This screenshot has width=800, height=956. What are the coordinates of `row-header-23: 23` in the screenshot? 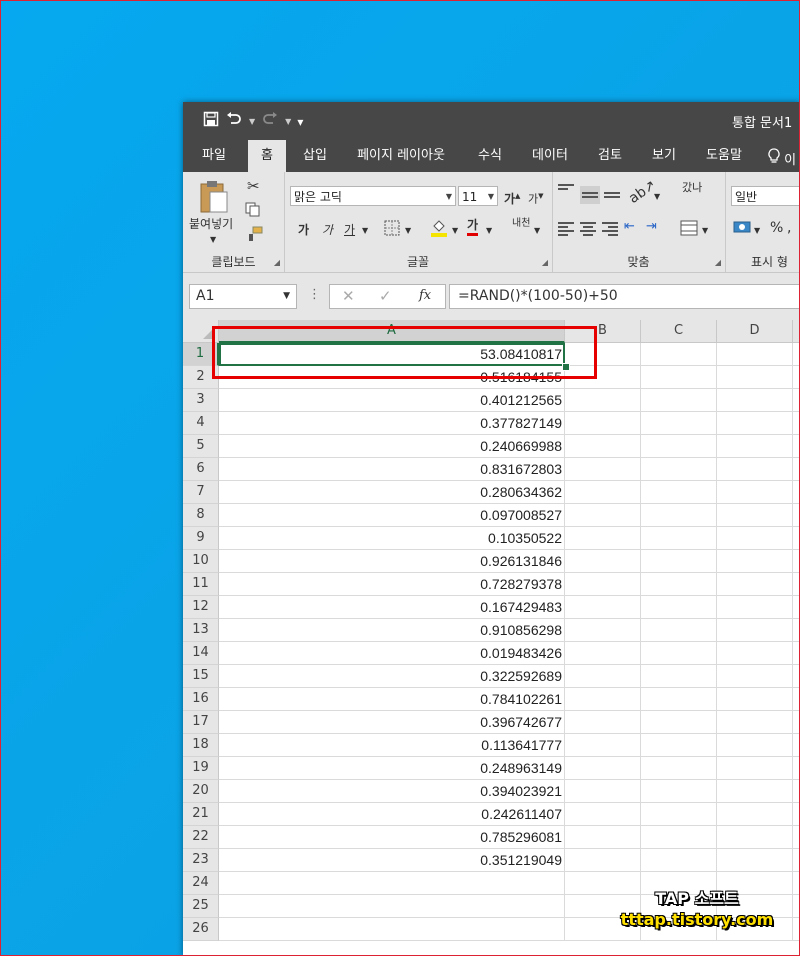 It's located at (201, 860).